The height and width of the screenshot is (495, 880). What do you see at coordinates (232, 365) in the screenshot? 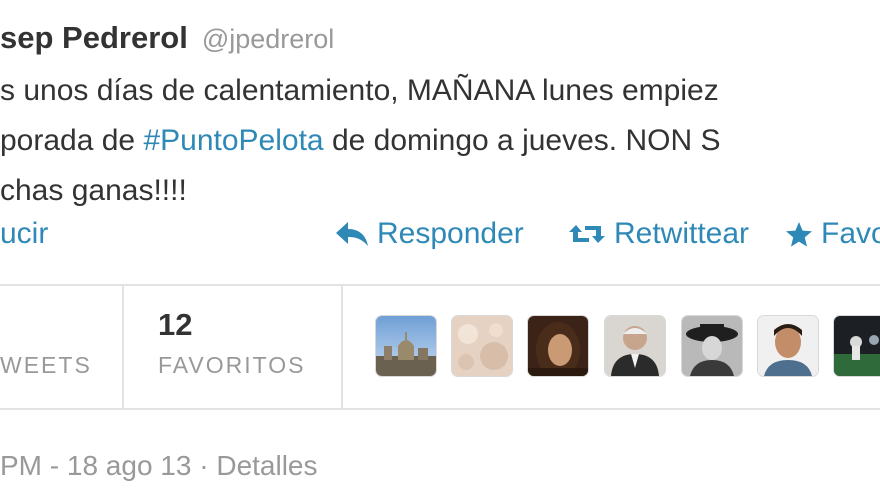
I see `favorites-stat-label: FAVORITOS` at bounding box center [232, 365].